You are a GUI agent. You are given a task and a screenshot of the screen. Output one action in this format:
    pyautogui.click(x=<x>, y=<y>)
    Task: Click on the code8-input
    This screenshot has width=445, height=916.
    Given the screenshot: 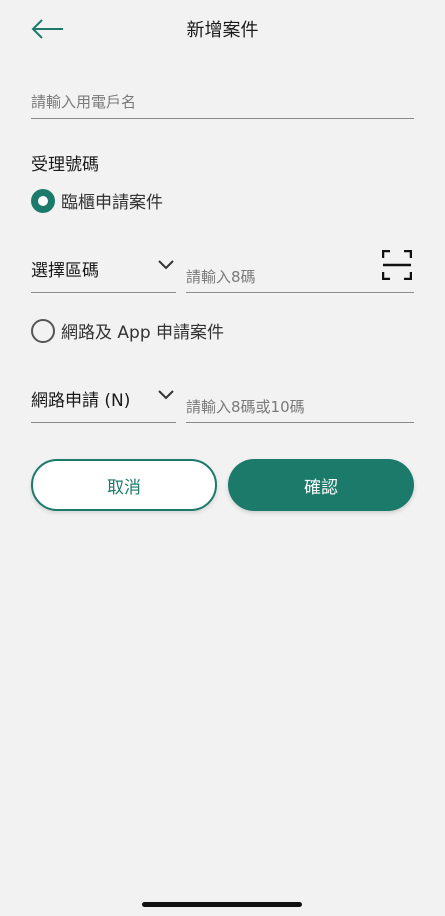 What is the action you would take?
    pyautogui.click(x=300, y=277)
    